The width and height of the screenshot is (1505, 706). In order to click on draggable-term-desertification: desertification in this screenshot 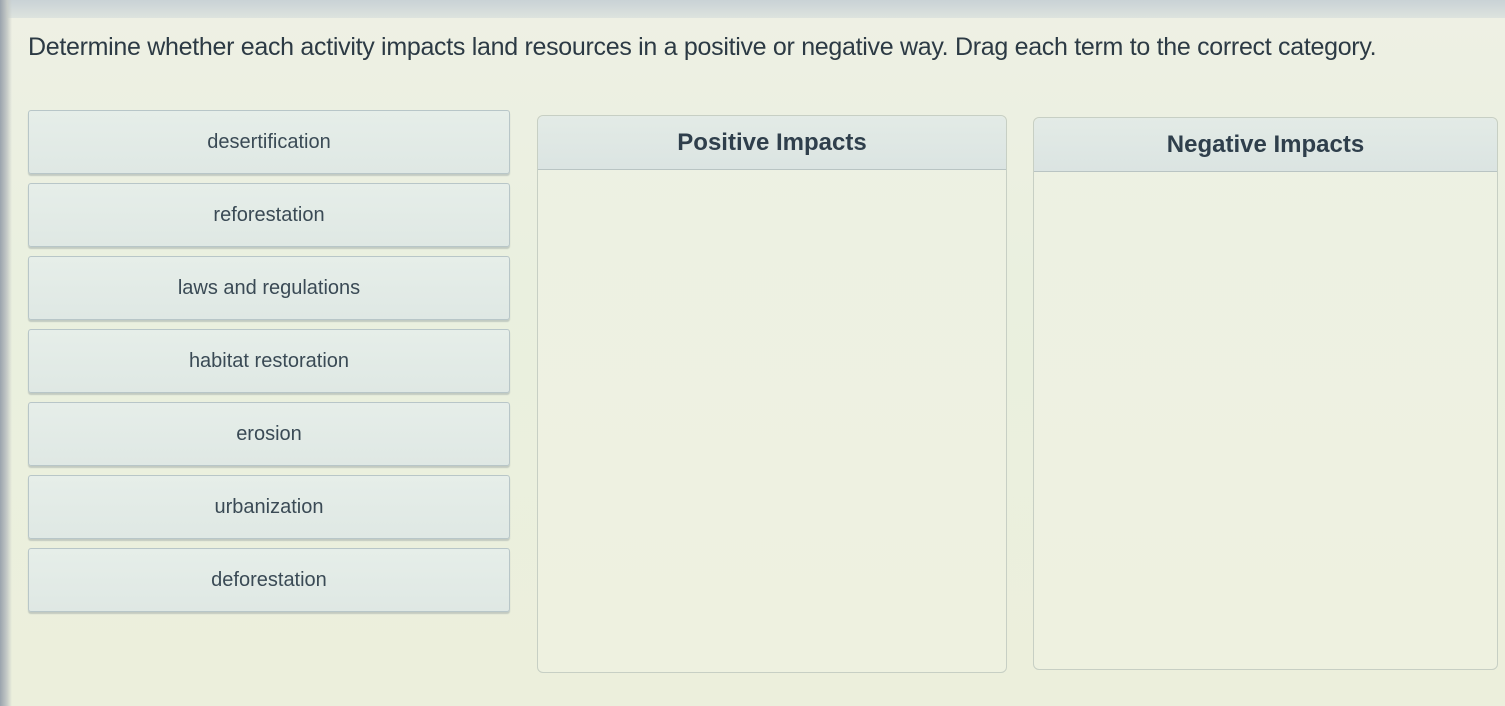, I will do `click(269, 142)`.